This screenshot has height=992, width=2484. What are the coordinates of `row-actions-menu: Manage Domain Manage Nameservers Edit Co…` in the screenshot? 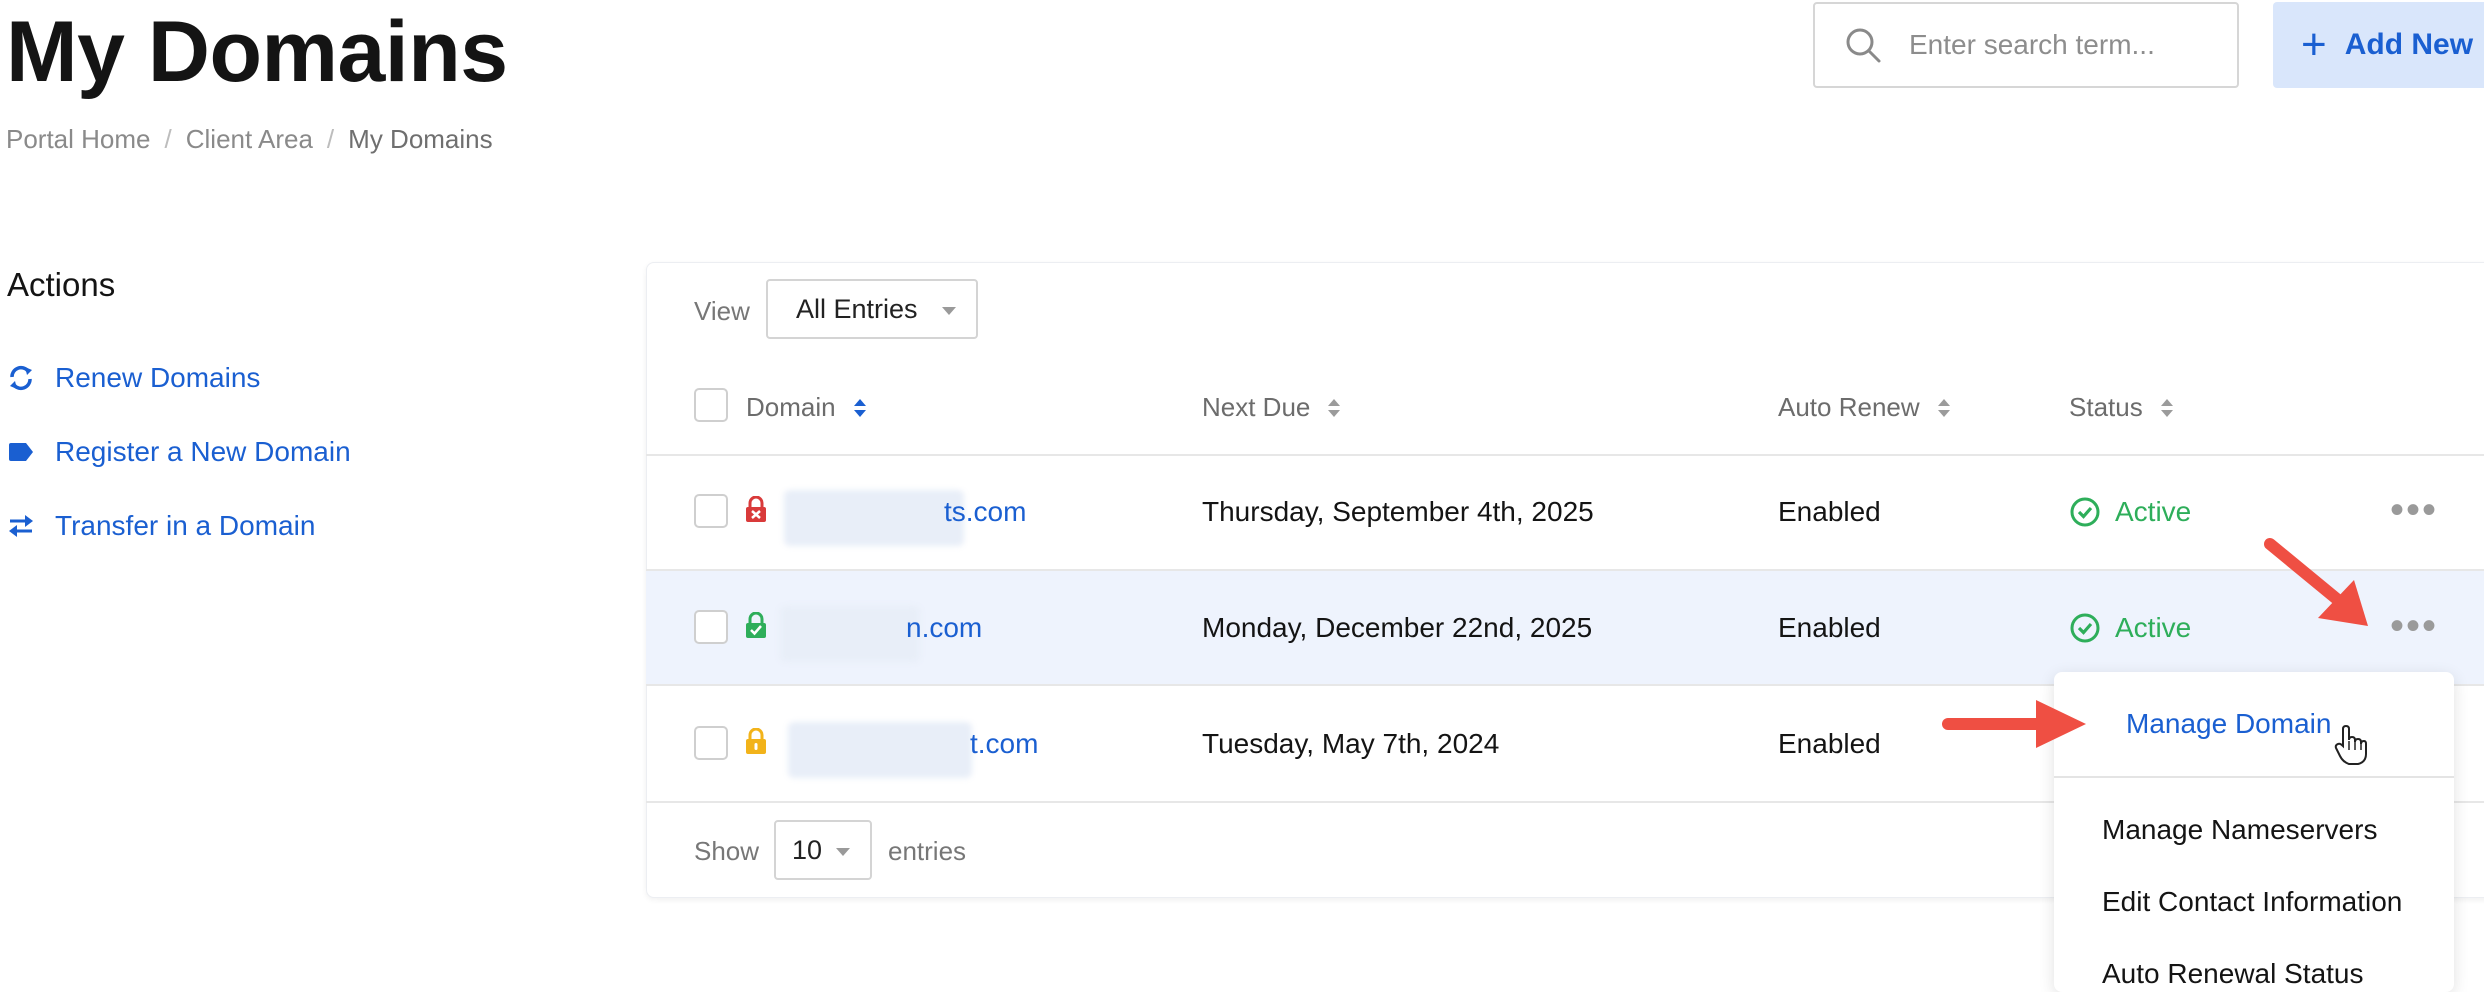 It's located at (2254, 832).